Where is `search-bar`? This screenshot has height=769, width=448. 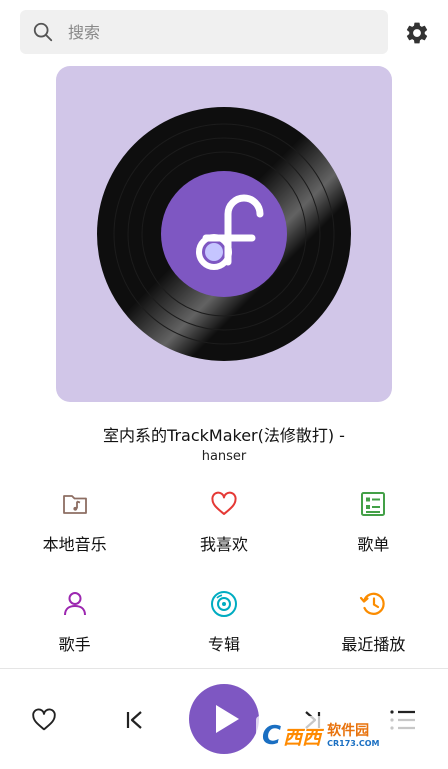
search-bar is located at coordinates (204, 32).